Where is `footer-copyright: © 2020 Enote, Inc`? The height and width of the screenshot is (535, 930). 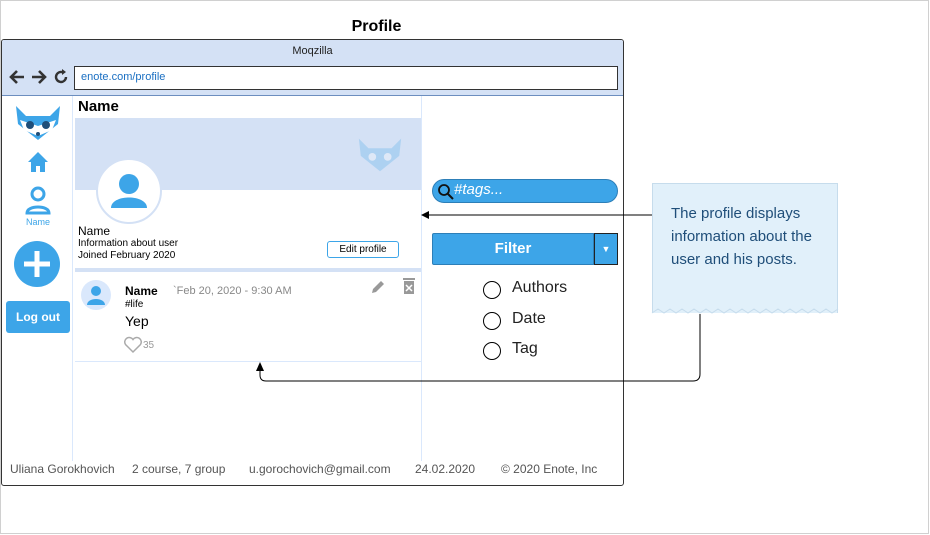
footer-copyright: © 2020 Enote, Inc is located at coordinates (549, 469).